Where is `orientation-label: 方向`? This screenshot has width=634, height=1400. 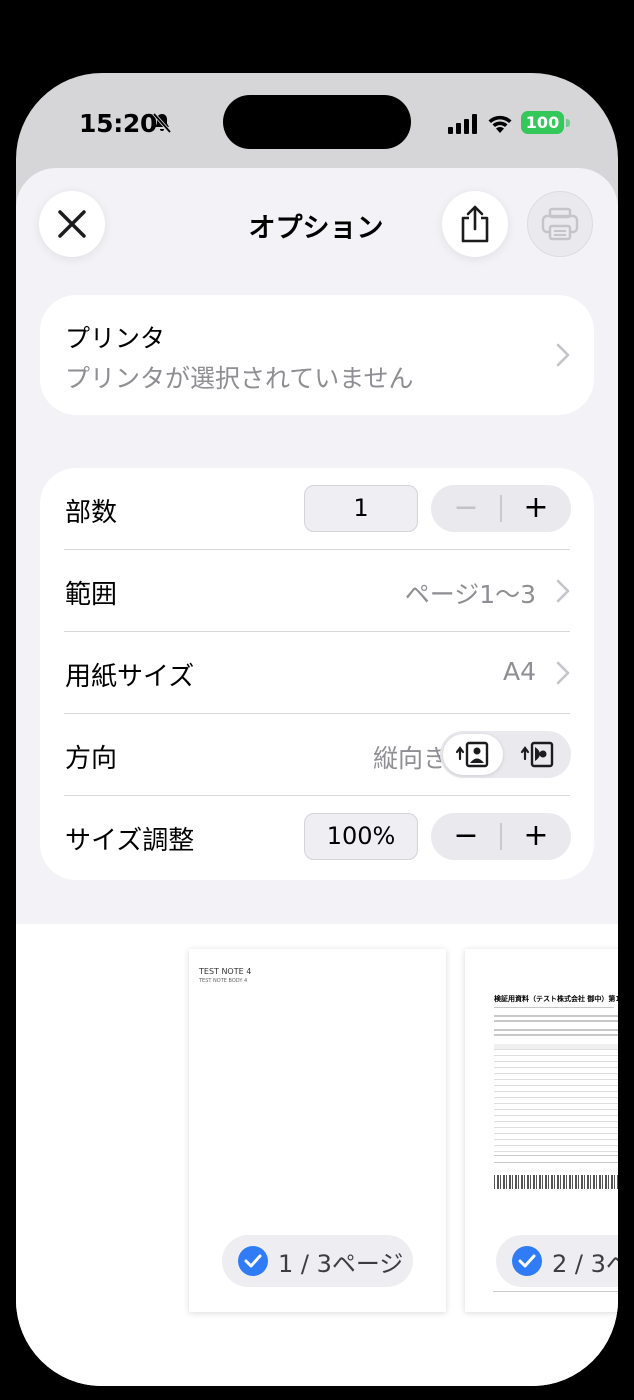
orientation-label: 方向 is located at coordinates (91, 759).